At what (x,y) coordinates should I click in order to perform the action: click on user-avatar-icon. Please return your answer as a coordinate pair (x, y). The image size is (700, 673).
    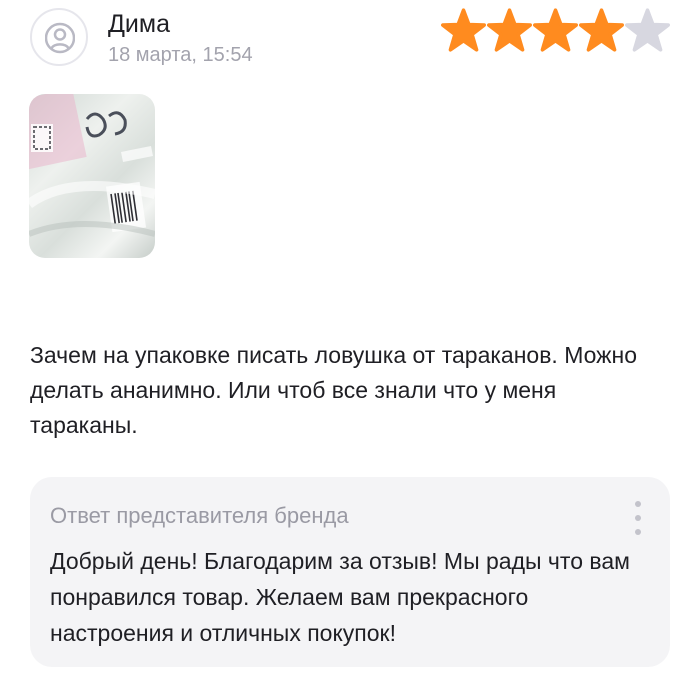
    Looking at the image, I should click on (60, 38).